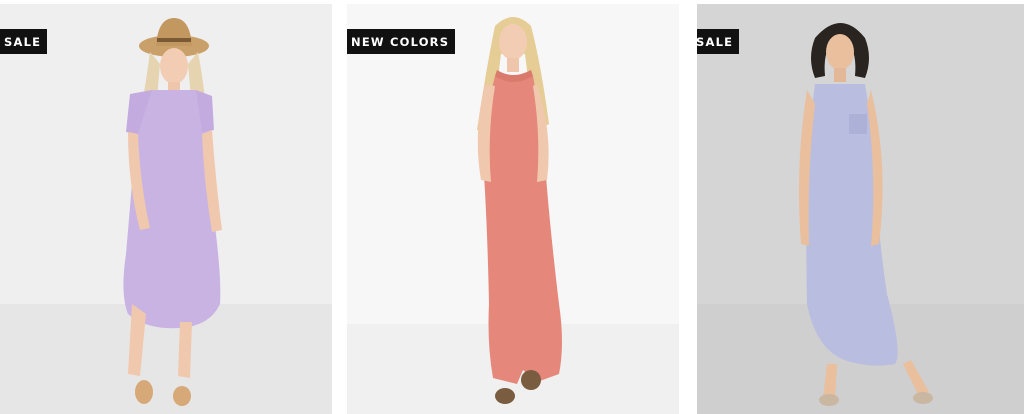  I want to click on new-colors-badge: NEW COLORS, so click(401, 41).